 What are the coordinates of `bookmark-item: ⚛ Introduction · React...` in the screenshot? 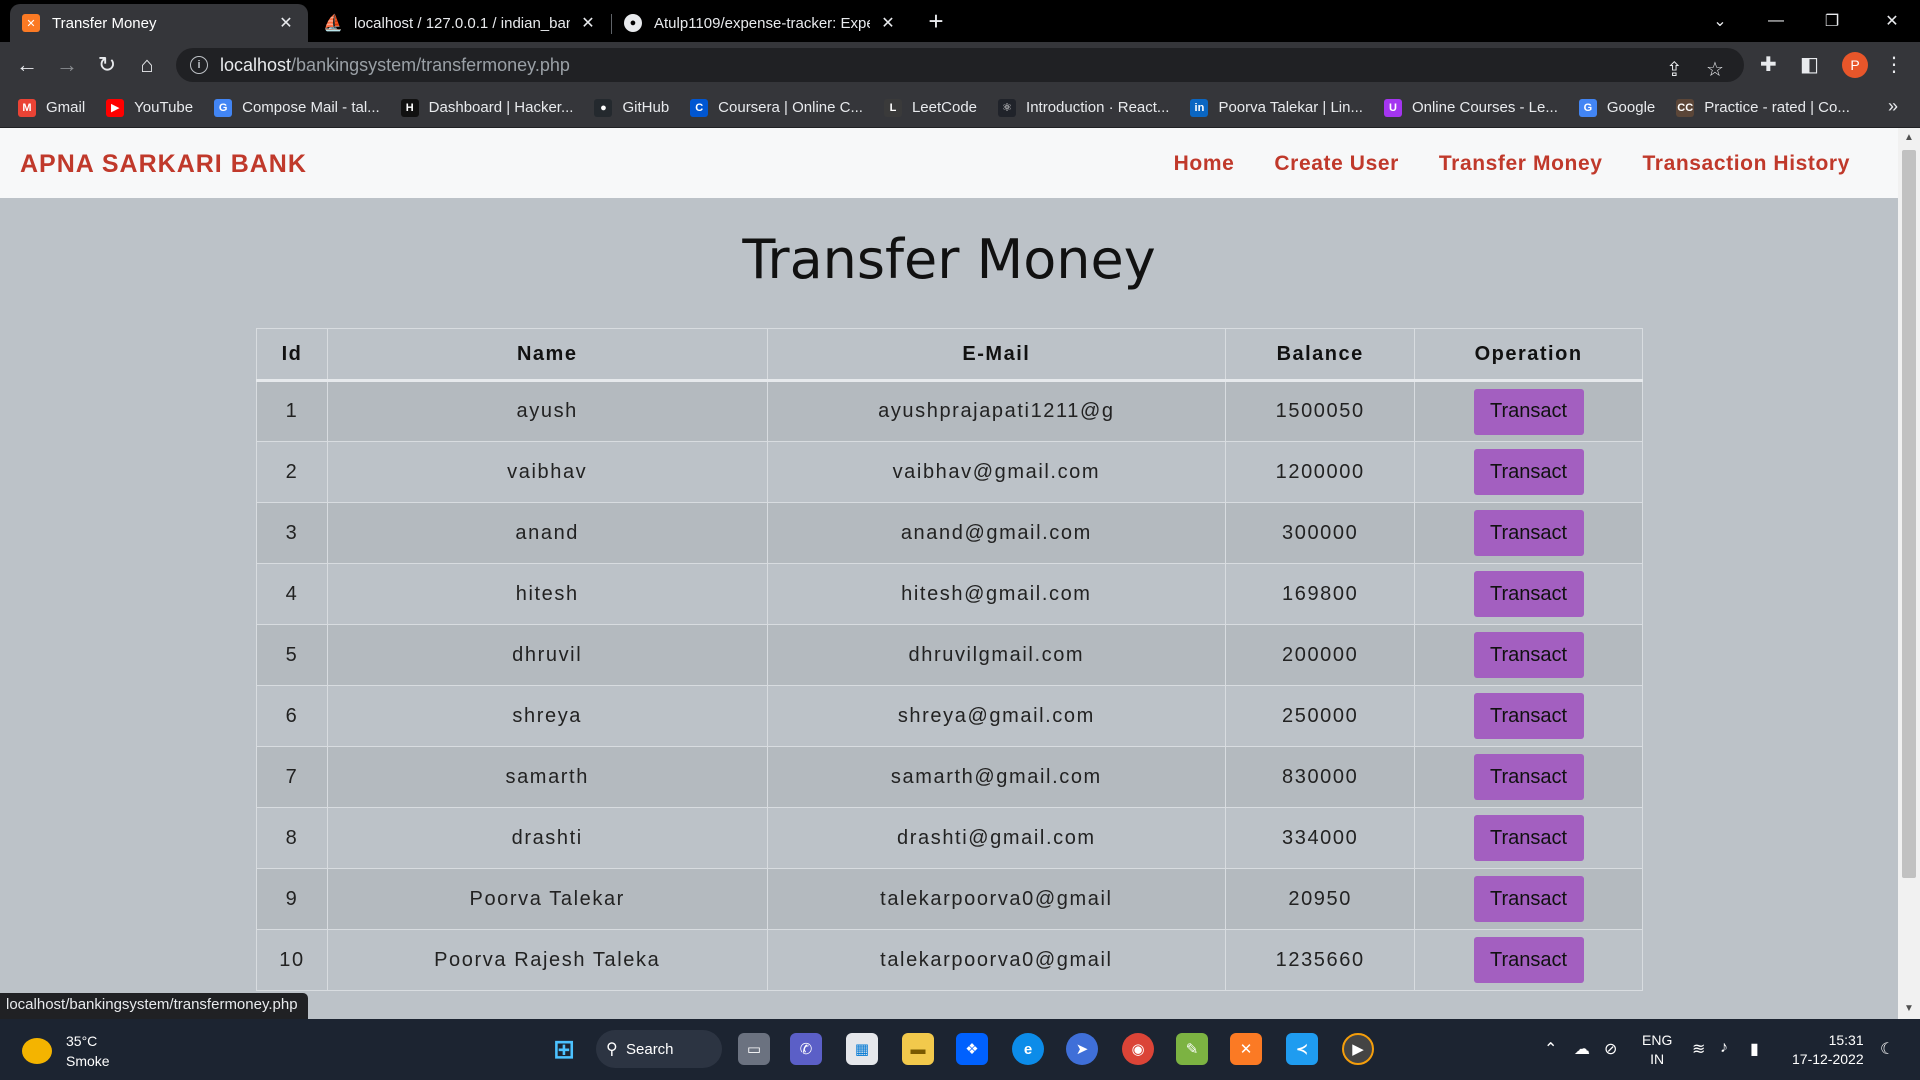 It's located at (1083, 107).